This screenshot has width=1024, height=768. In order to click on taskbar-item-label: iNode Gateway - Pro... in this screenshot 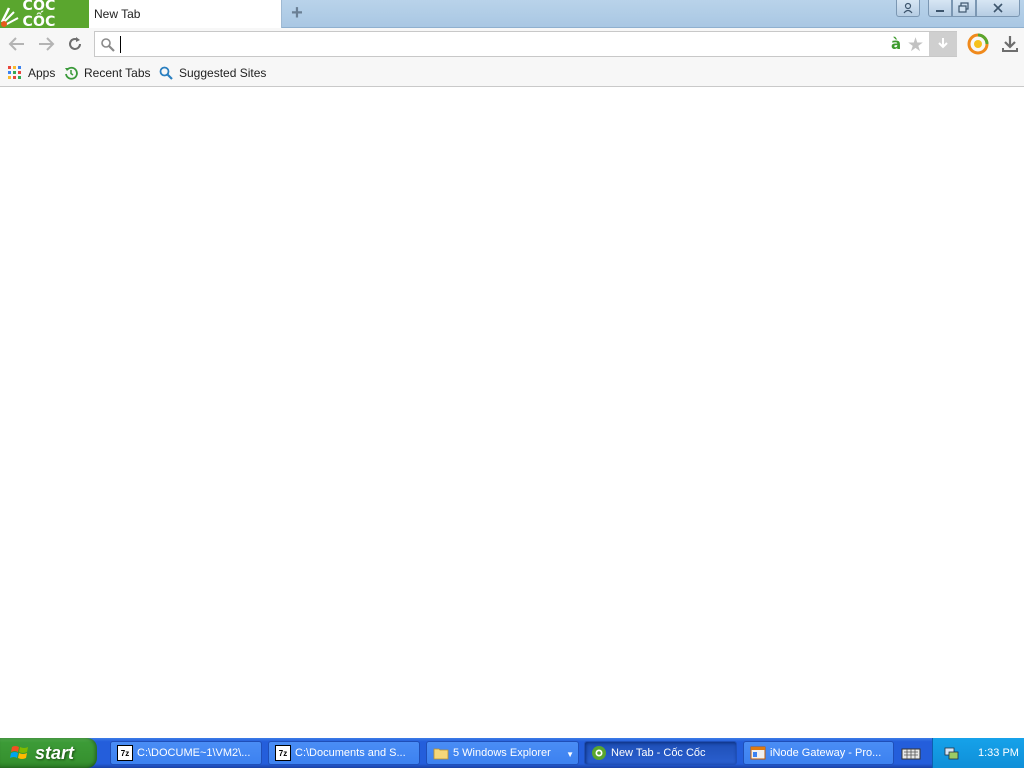, I will do `click(826, 753)`.